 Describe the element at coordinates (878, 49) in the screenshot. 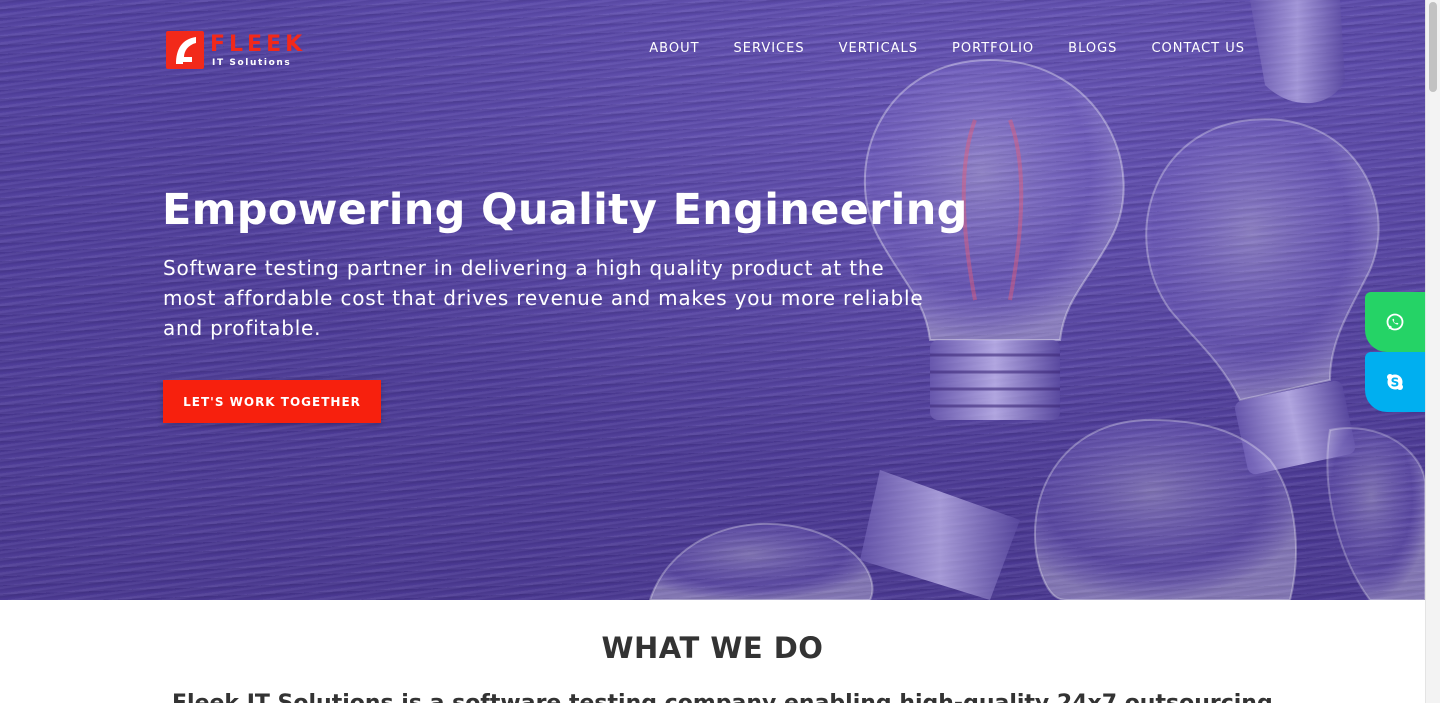

I see `nav-verticals: VERTICALS` at that location.